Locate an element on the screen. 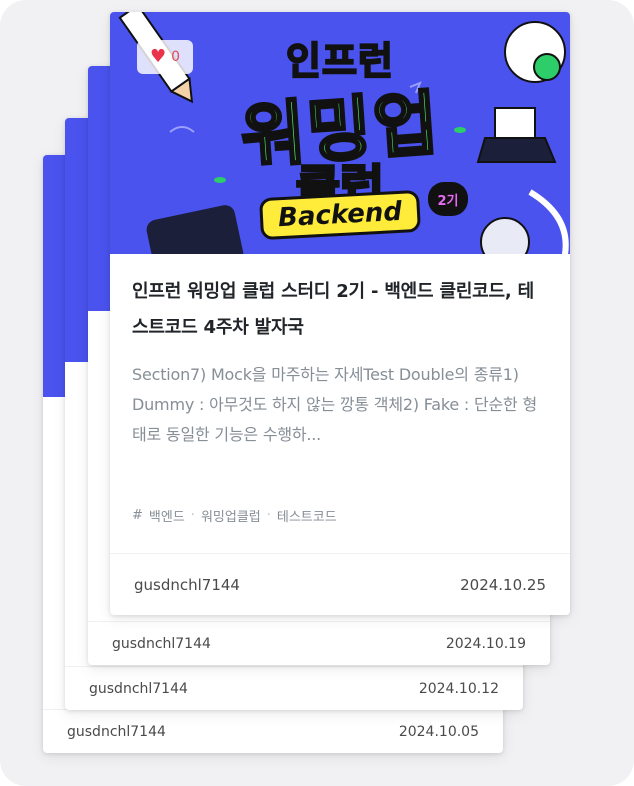  post-date: 2024.10.05 is located at coordinates (438, 731).